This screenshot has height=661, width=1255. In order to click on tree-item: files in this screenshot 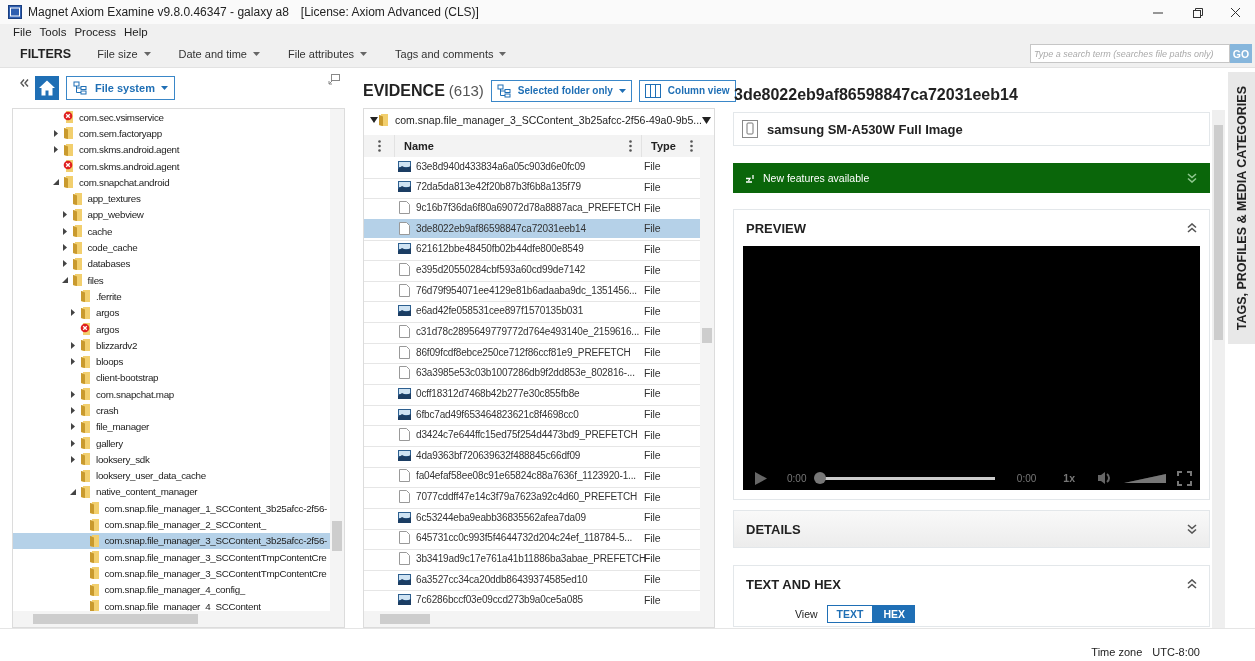, I will do `click(171, 280)`.